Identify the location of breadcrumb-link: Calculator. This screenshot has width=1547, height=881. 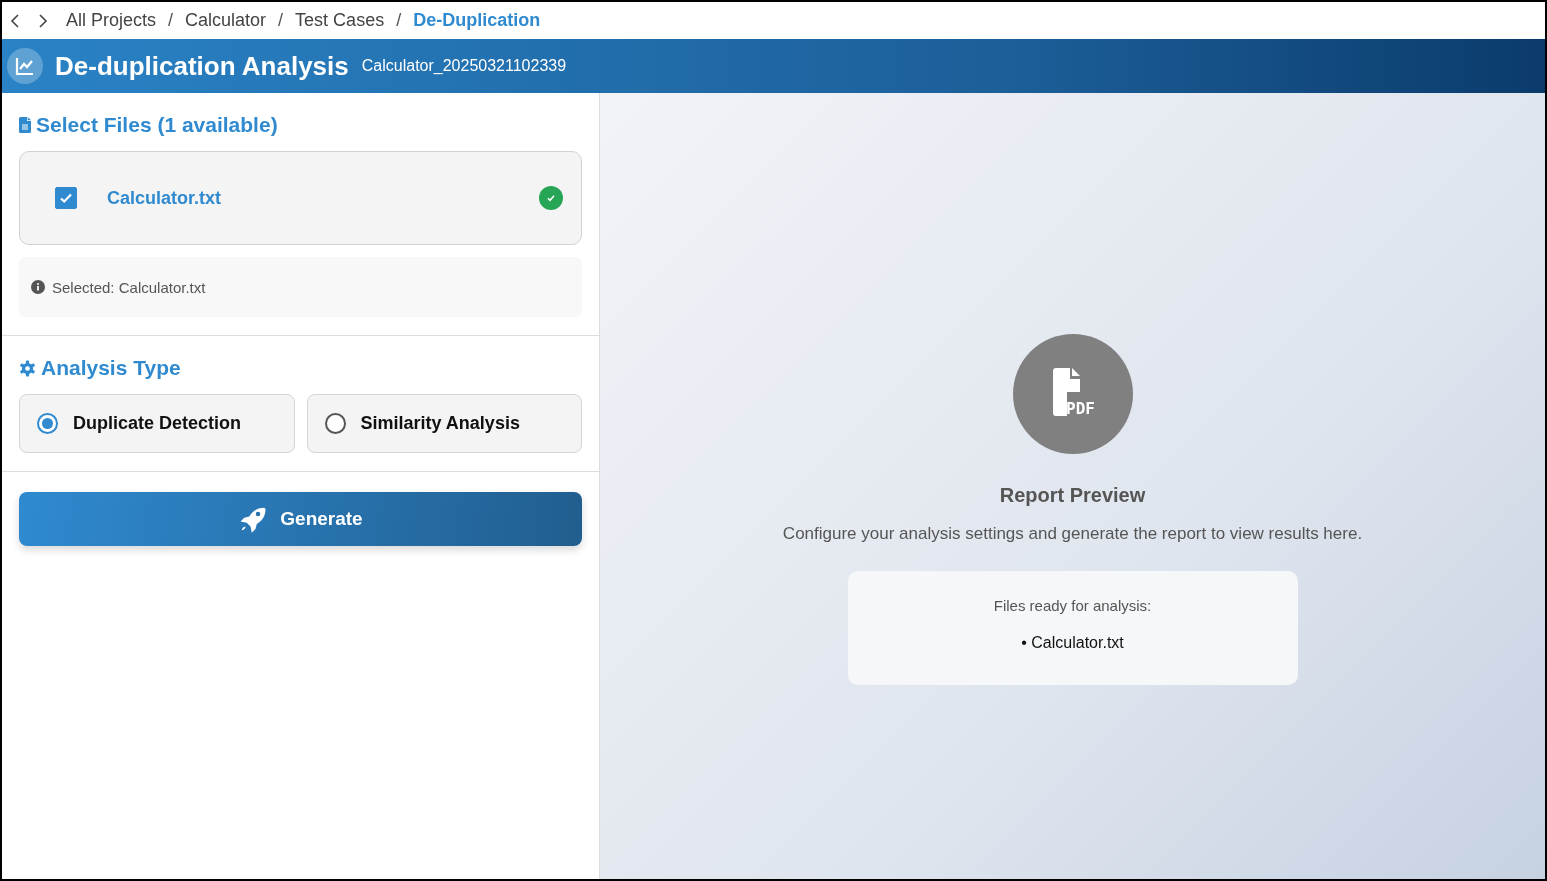
(226, 20).